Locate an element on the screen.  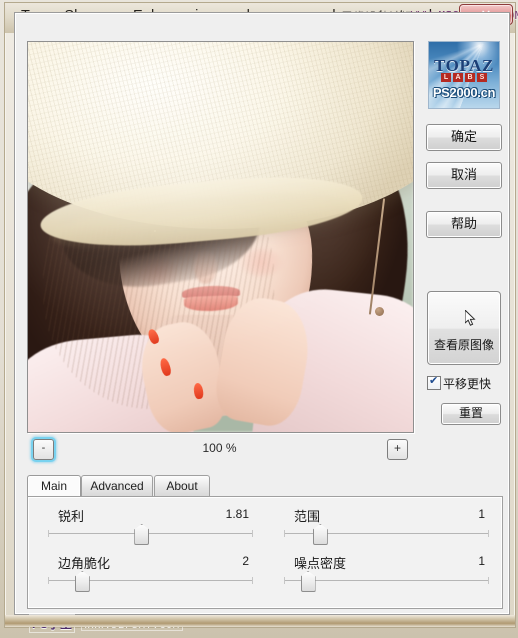
logo-letter: L is located at coordinates (446, 77).